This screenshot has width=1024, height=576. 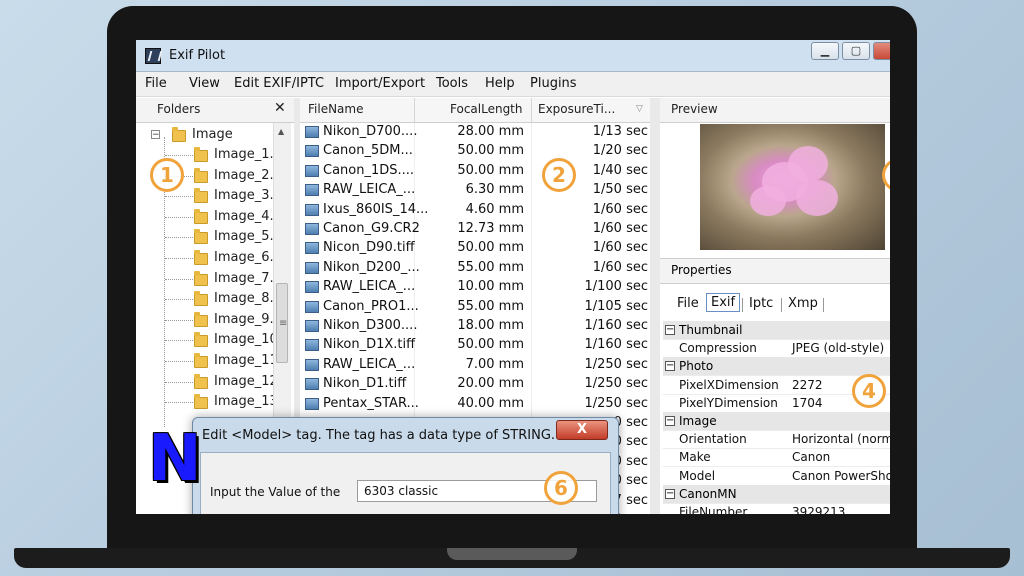 What do you see at coordinates (204, 83) in the screenshot?
I see `menu-view: View` at bounding box center [204, 83].